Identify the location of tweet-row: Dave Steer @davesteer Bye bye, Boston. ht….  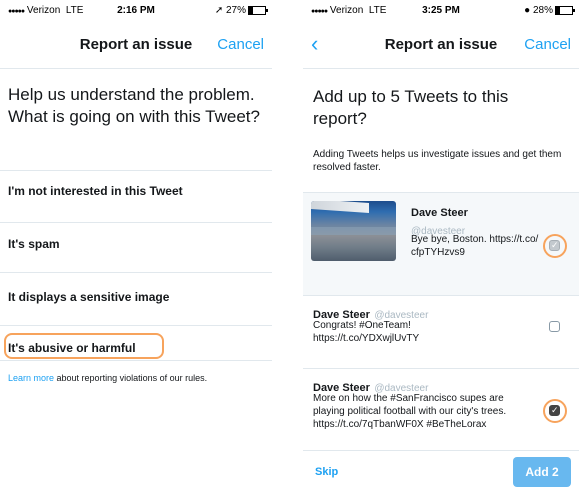
(441, 244).